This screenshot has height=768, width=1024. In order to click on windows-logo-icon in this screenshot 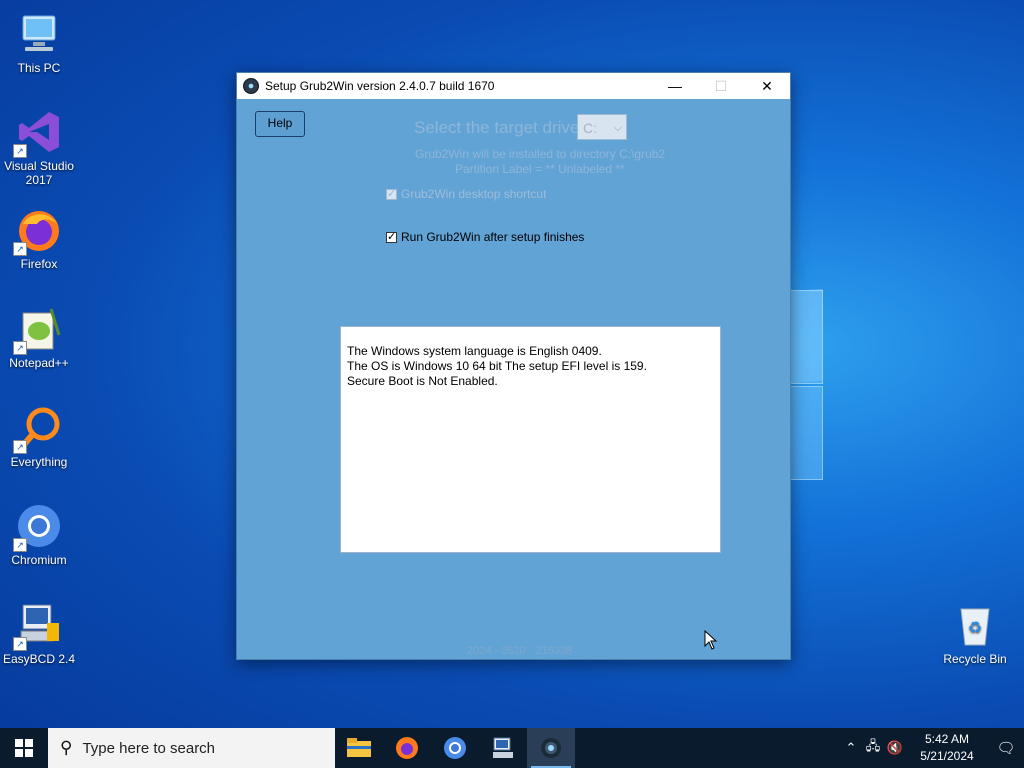, I will do `click(24, 748)`.